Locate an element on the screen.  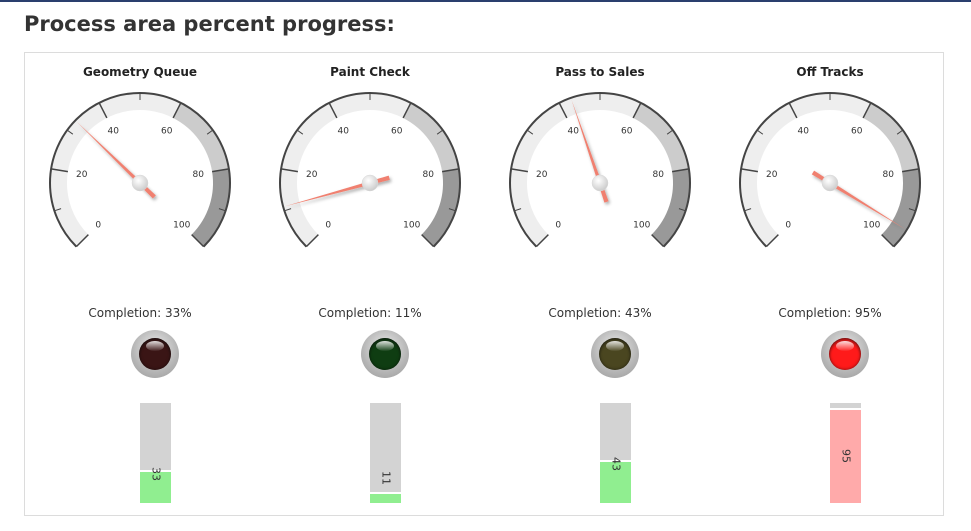
progress-bar: 43 is located at coordinates (615, 453).